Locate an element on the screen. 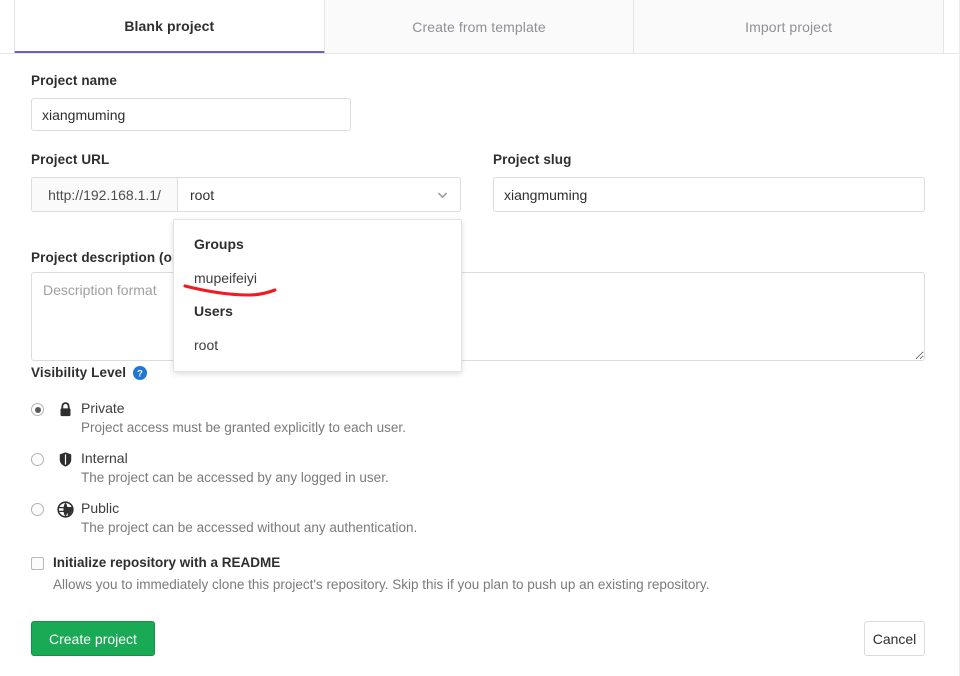 The width and height of the screenshot is (960, 676). radio-internal is located at coordinates (37, 459).